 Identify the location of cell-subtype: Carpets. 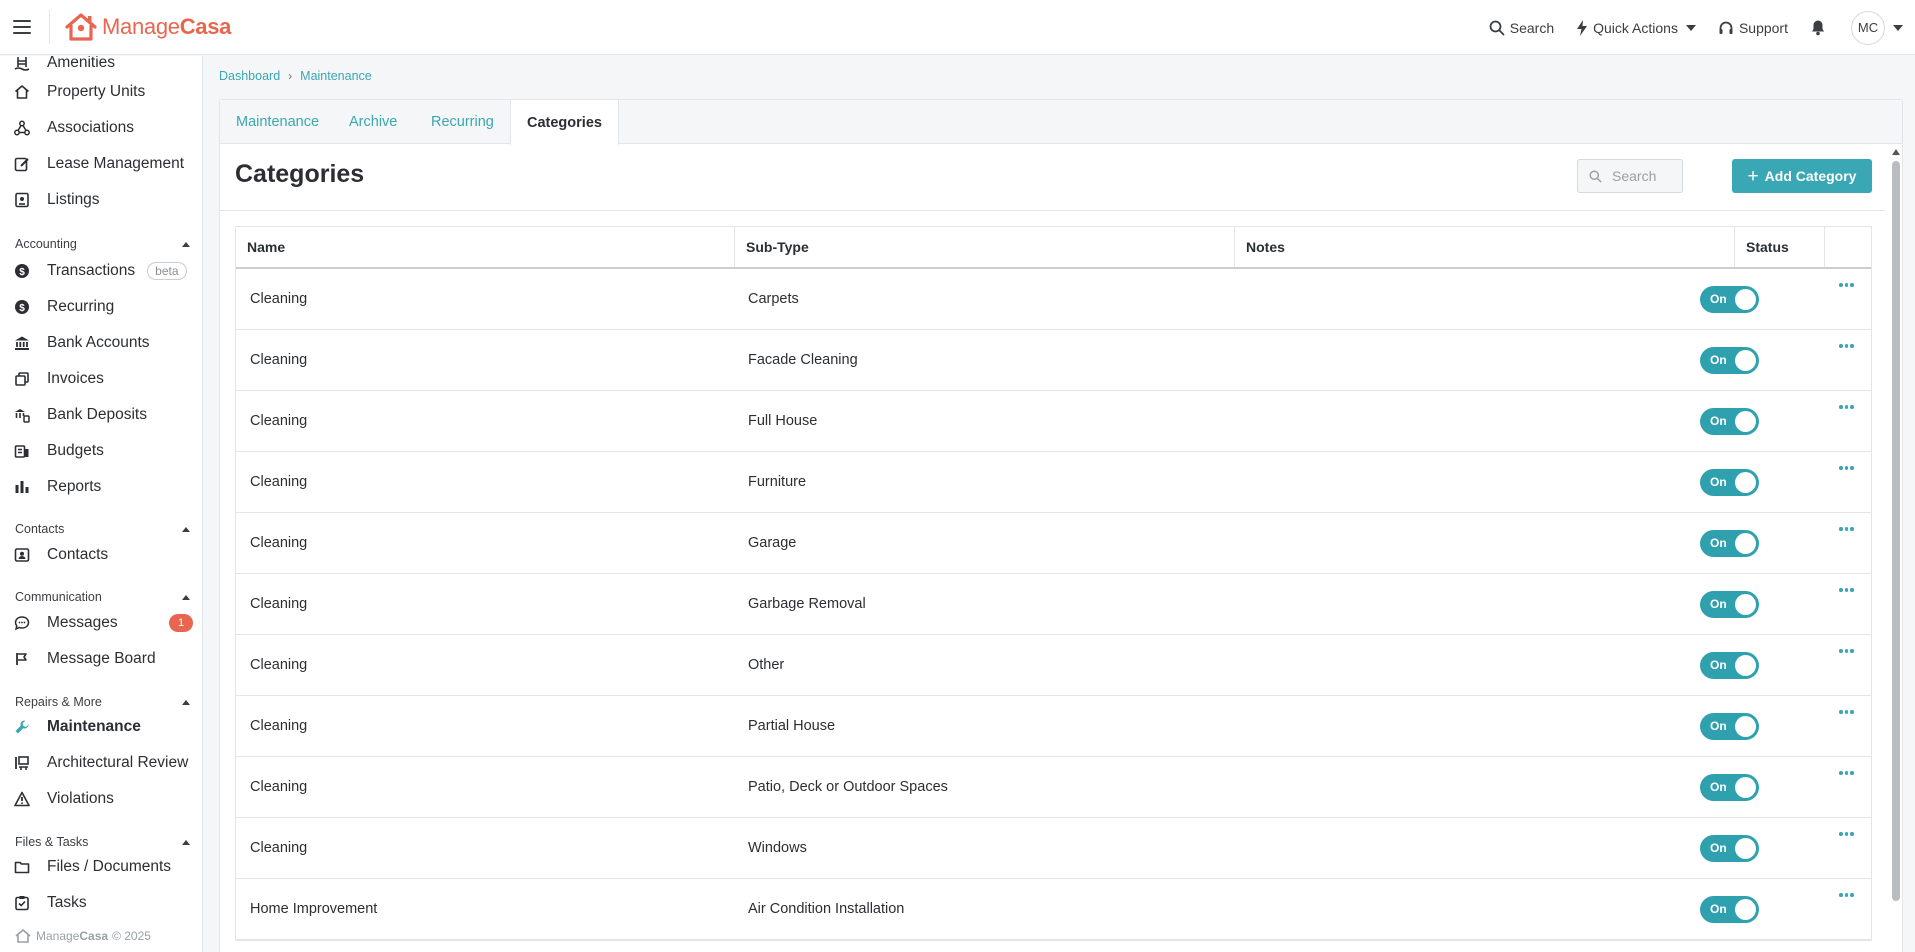
(773, 299).